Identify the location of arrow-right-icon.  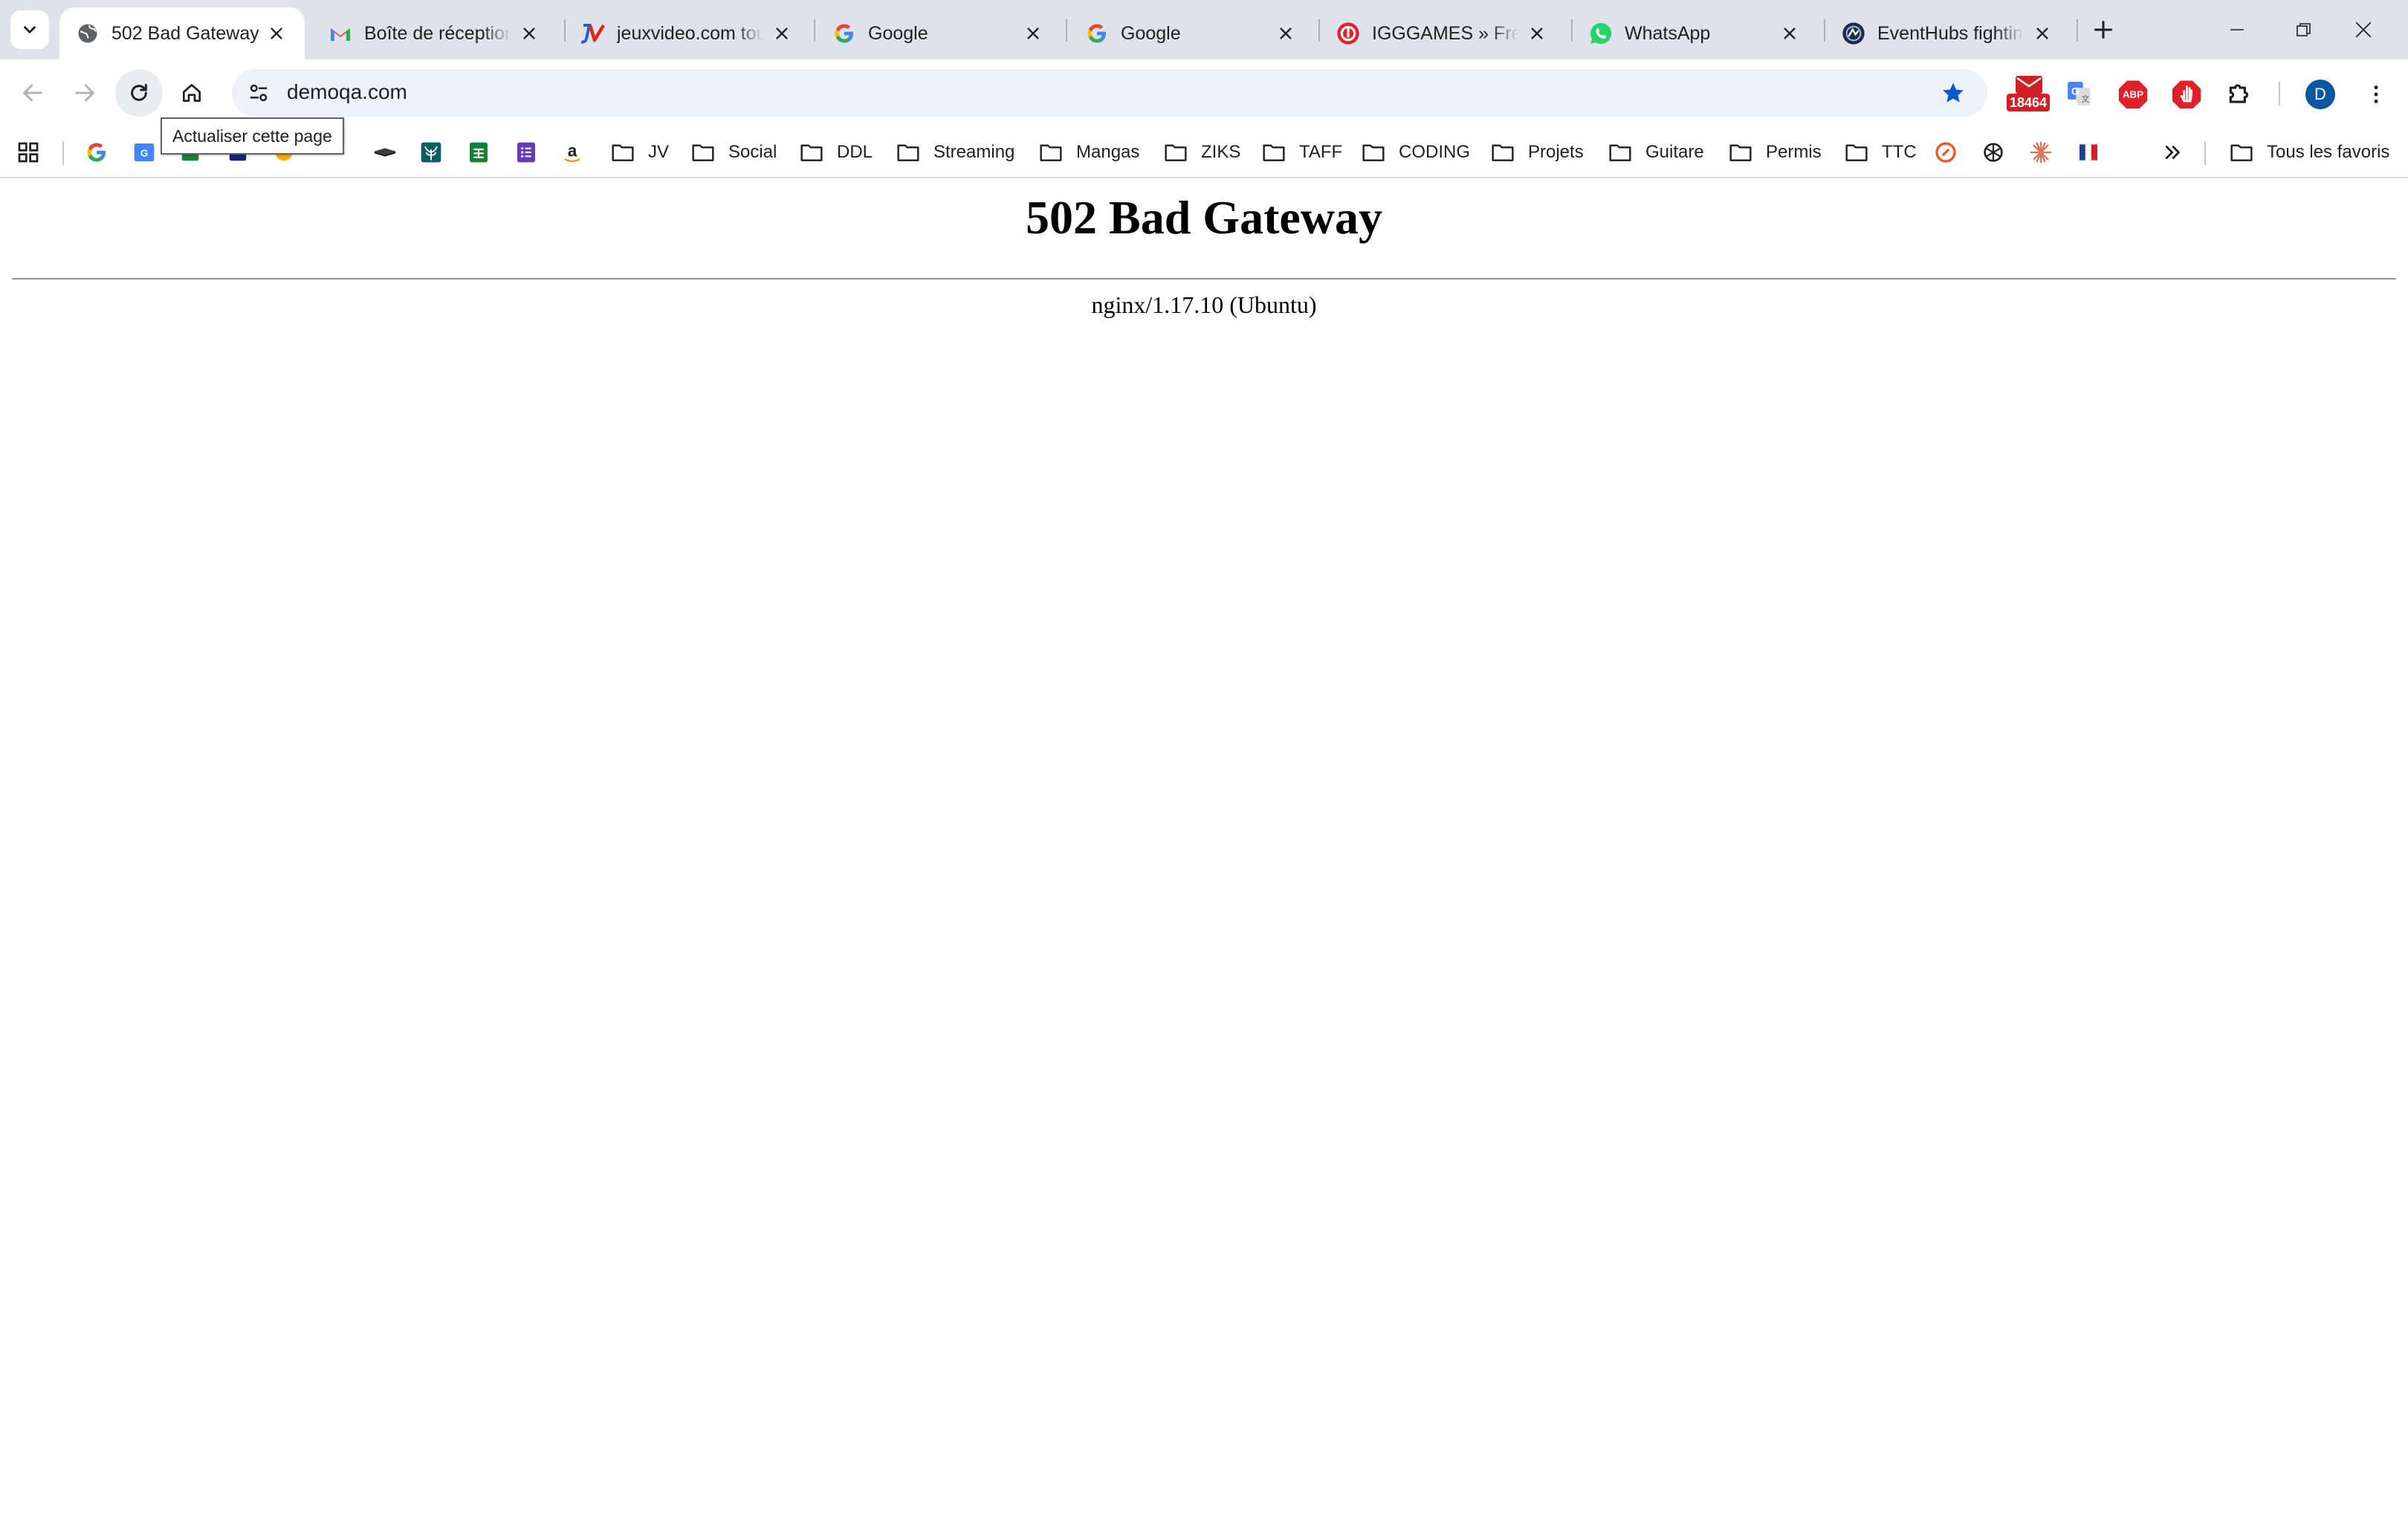
(84, 93).